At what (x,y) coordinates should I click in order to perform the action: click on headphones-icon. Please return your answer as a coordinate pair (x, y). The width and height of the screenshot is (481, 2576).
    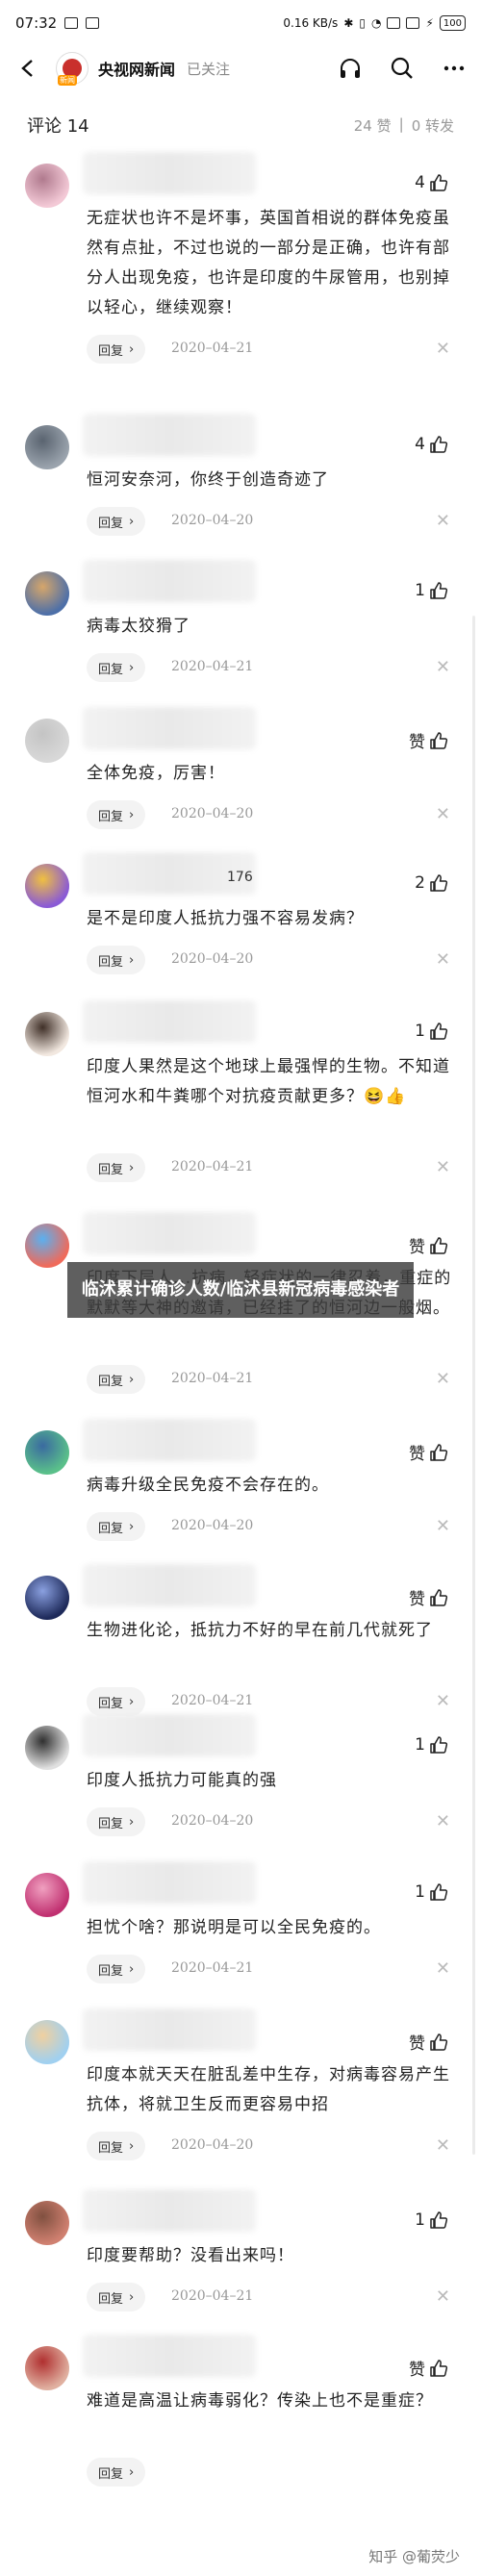
    Looking at the image, I should click on (350, 69).